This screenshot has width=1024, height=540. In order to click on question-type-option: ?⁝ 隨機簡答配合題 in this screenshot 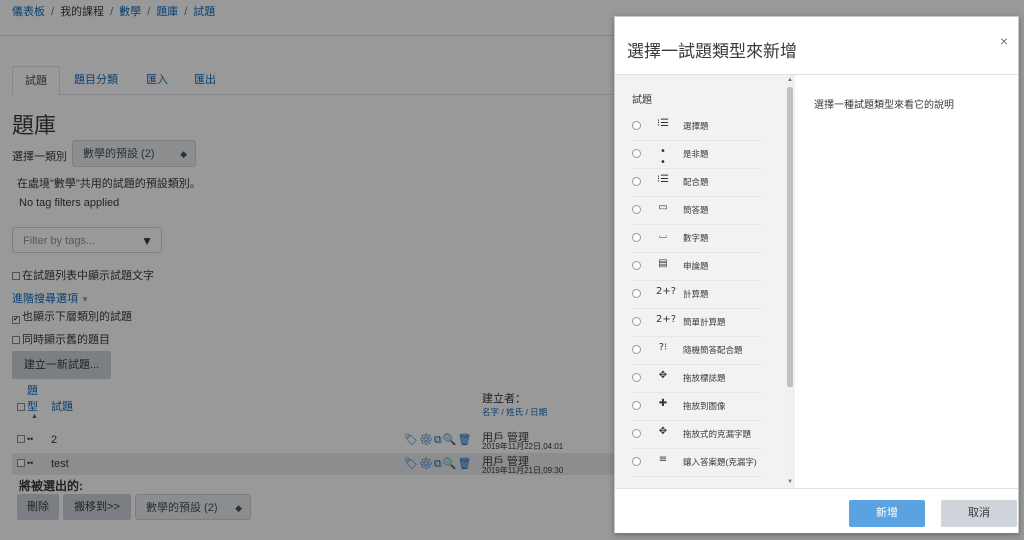, I will do `click(697, 351)`.